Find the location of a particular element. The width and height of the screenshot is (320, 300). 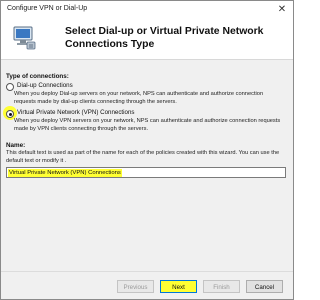

network-connection-icon is located at coordinates (24, 38).